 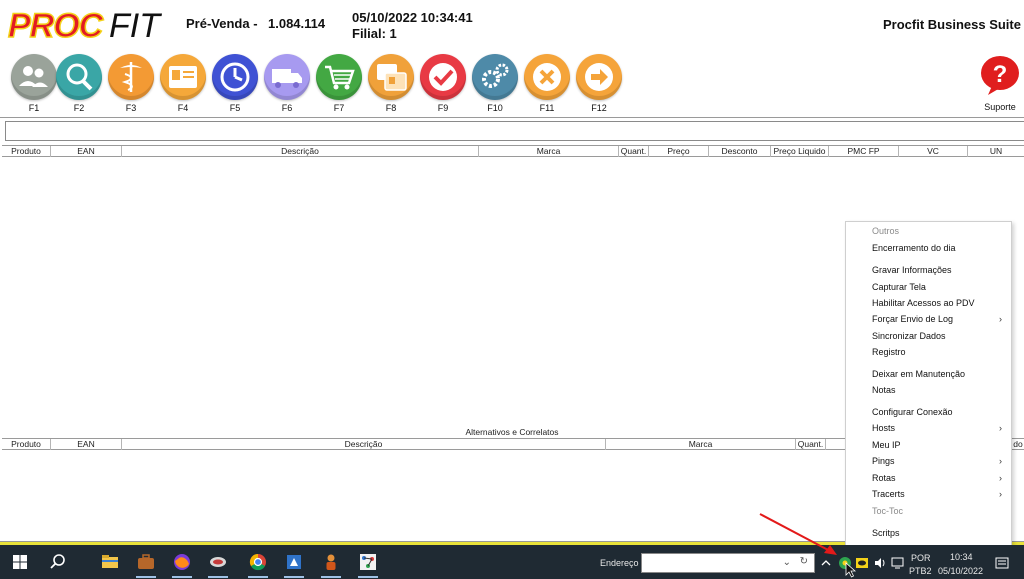 I want to click on menu-item-hosts: Hosts ›, so click(x=928, y=428).